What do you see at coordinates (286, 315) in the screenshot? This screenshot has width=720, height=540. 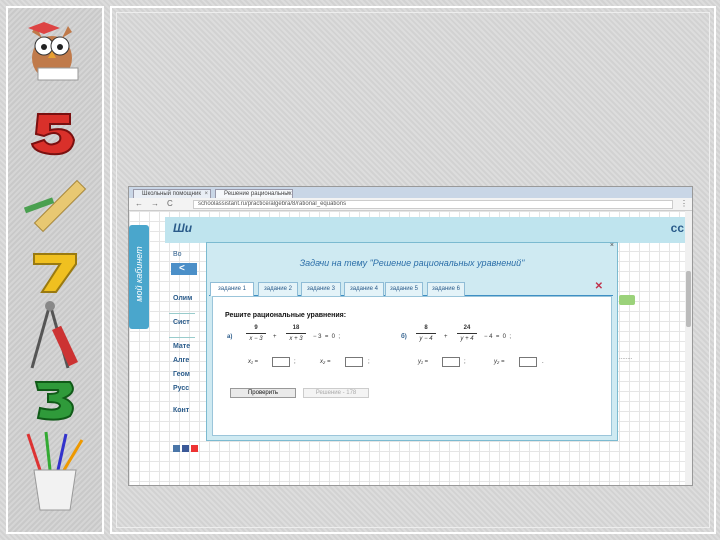 I see `task-heading: Решите рациональные уравнения:` at bounding box center [286, 315].